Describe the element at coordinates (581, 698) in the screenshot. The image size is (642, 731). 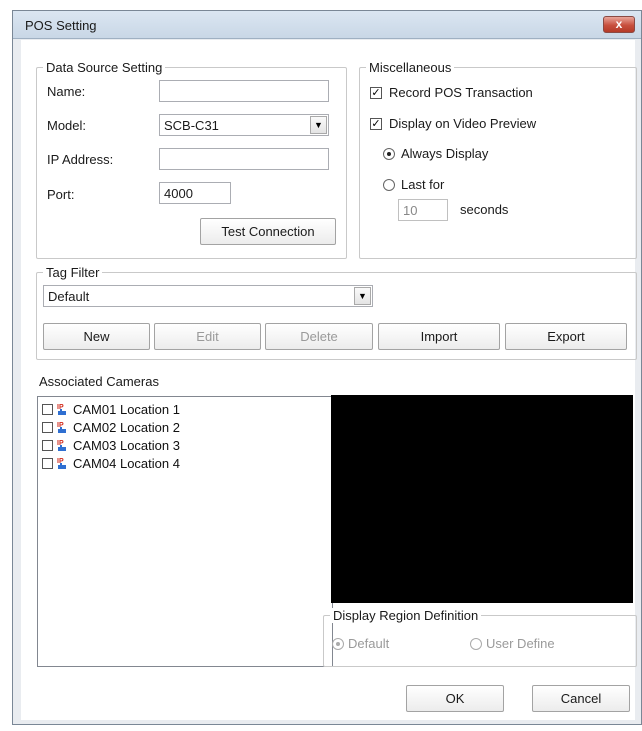
I see `cancel-button: Cancel` at that location.